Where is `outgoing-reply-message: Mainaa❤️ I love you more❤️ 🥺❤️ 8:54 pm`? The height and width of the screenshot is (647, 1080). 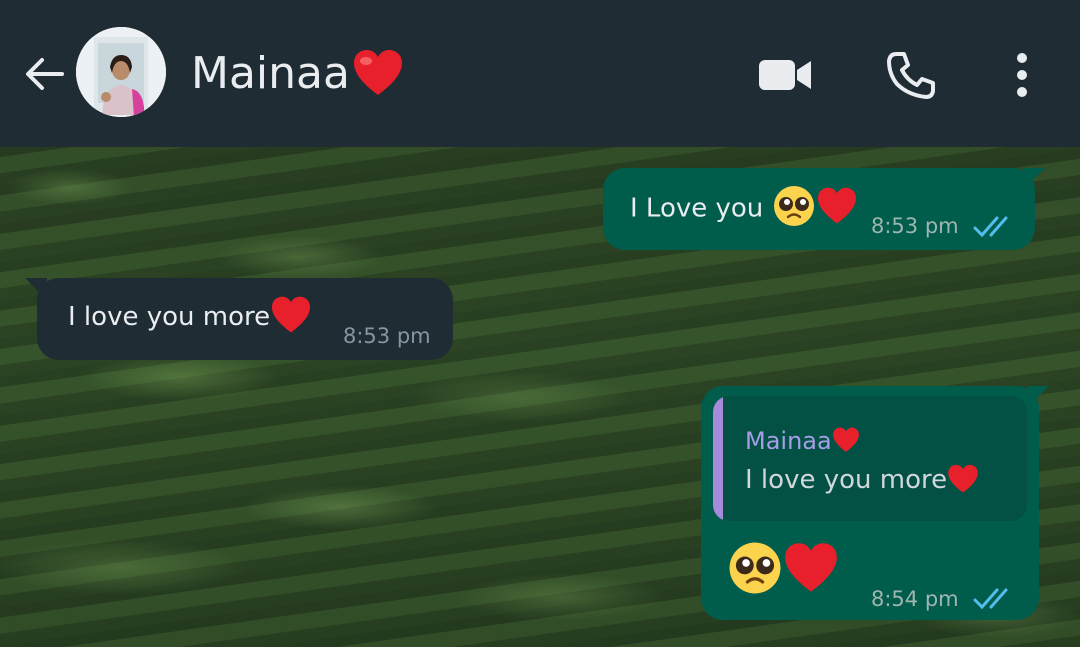
outgoing-reply-message: Mainaa❤️ I love you more❤️ 🥺❤️ 8:54 pm is located at coordinates (875, 503).